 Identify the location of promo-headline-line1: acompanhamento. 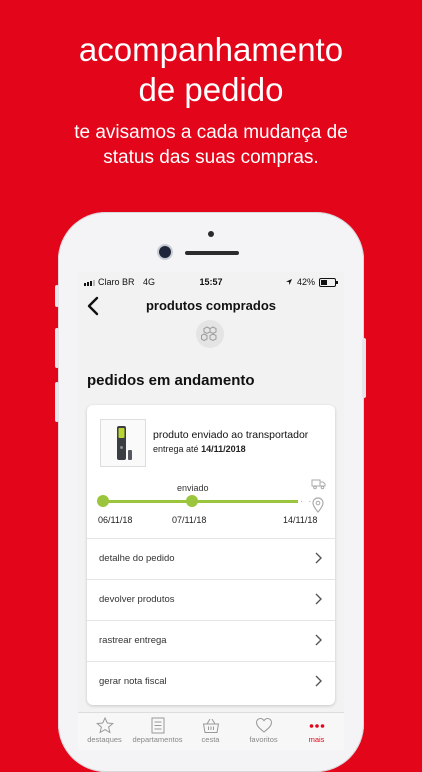
(211, 49).